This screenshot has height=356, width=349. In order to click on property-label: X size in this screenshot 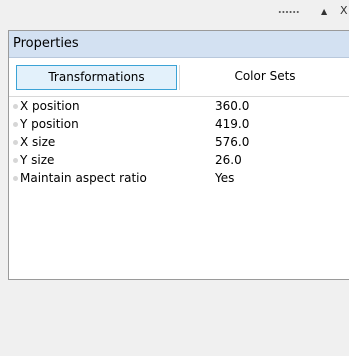, I will do `click(38, 142)`.